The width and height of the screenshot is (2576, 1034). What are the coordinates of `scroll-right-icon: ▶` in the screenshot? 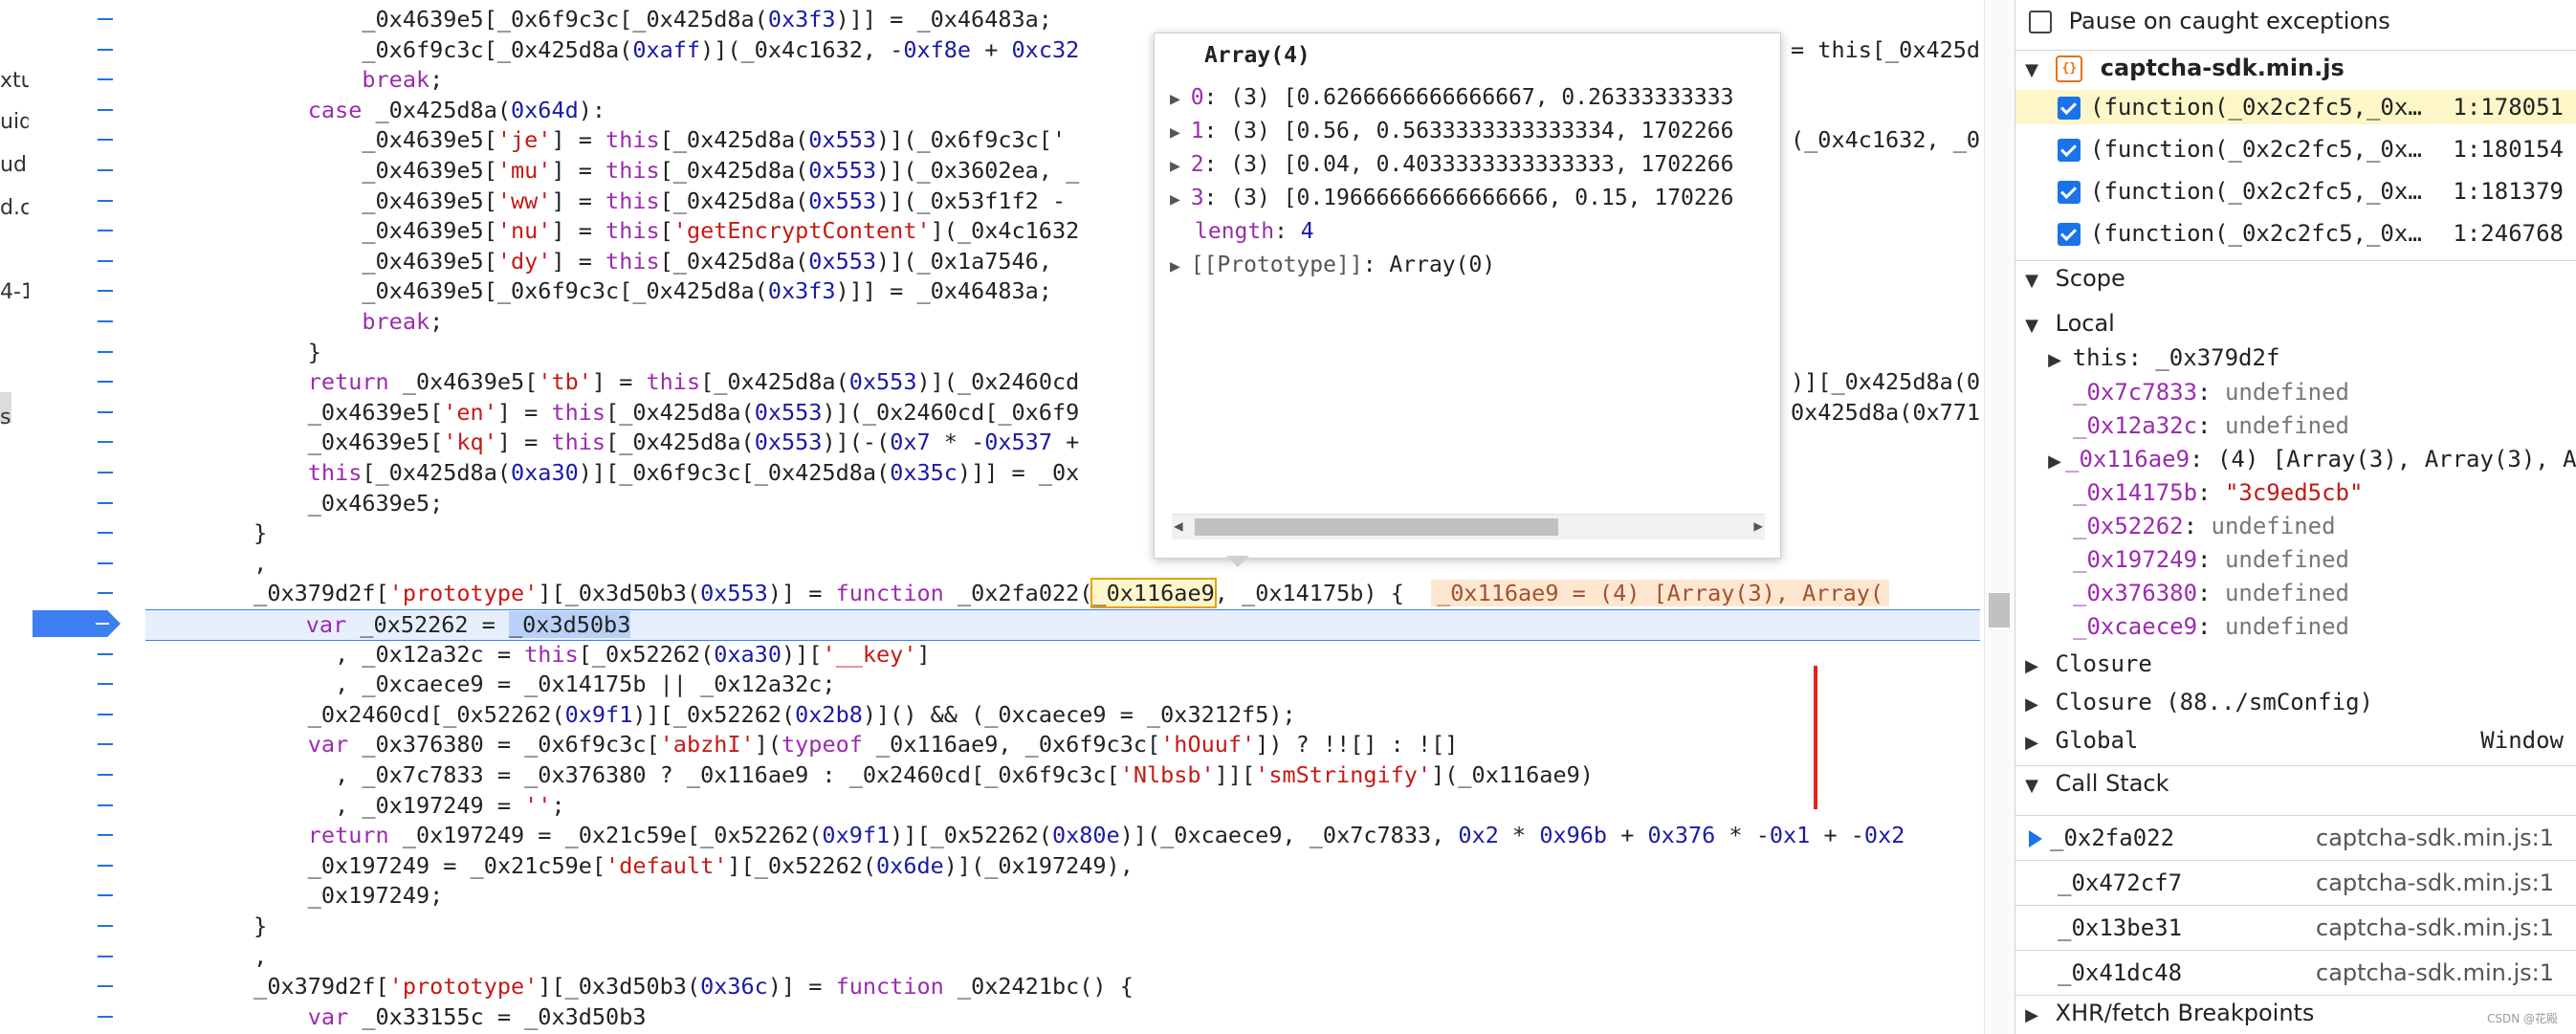 It's located at (1758, 526).